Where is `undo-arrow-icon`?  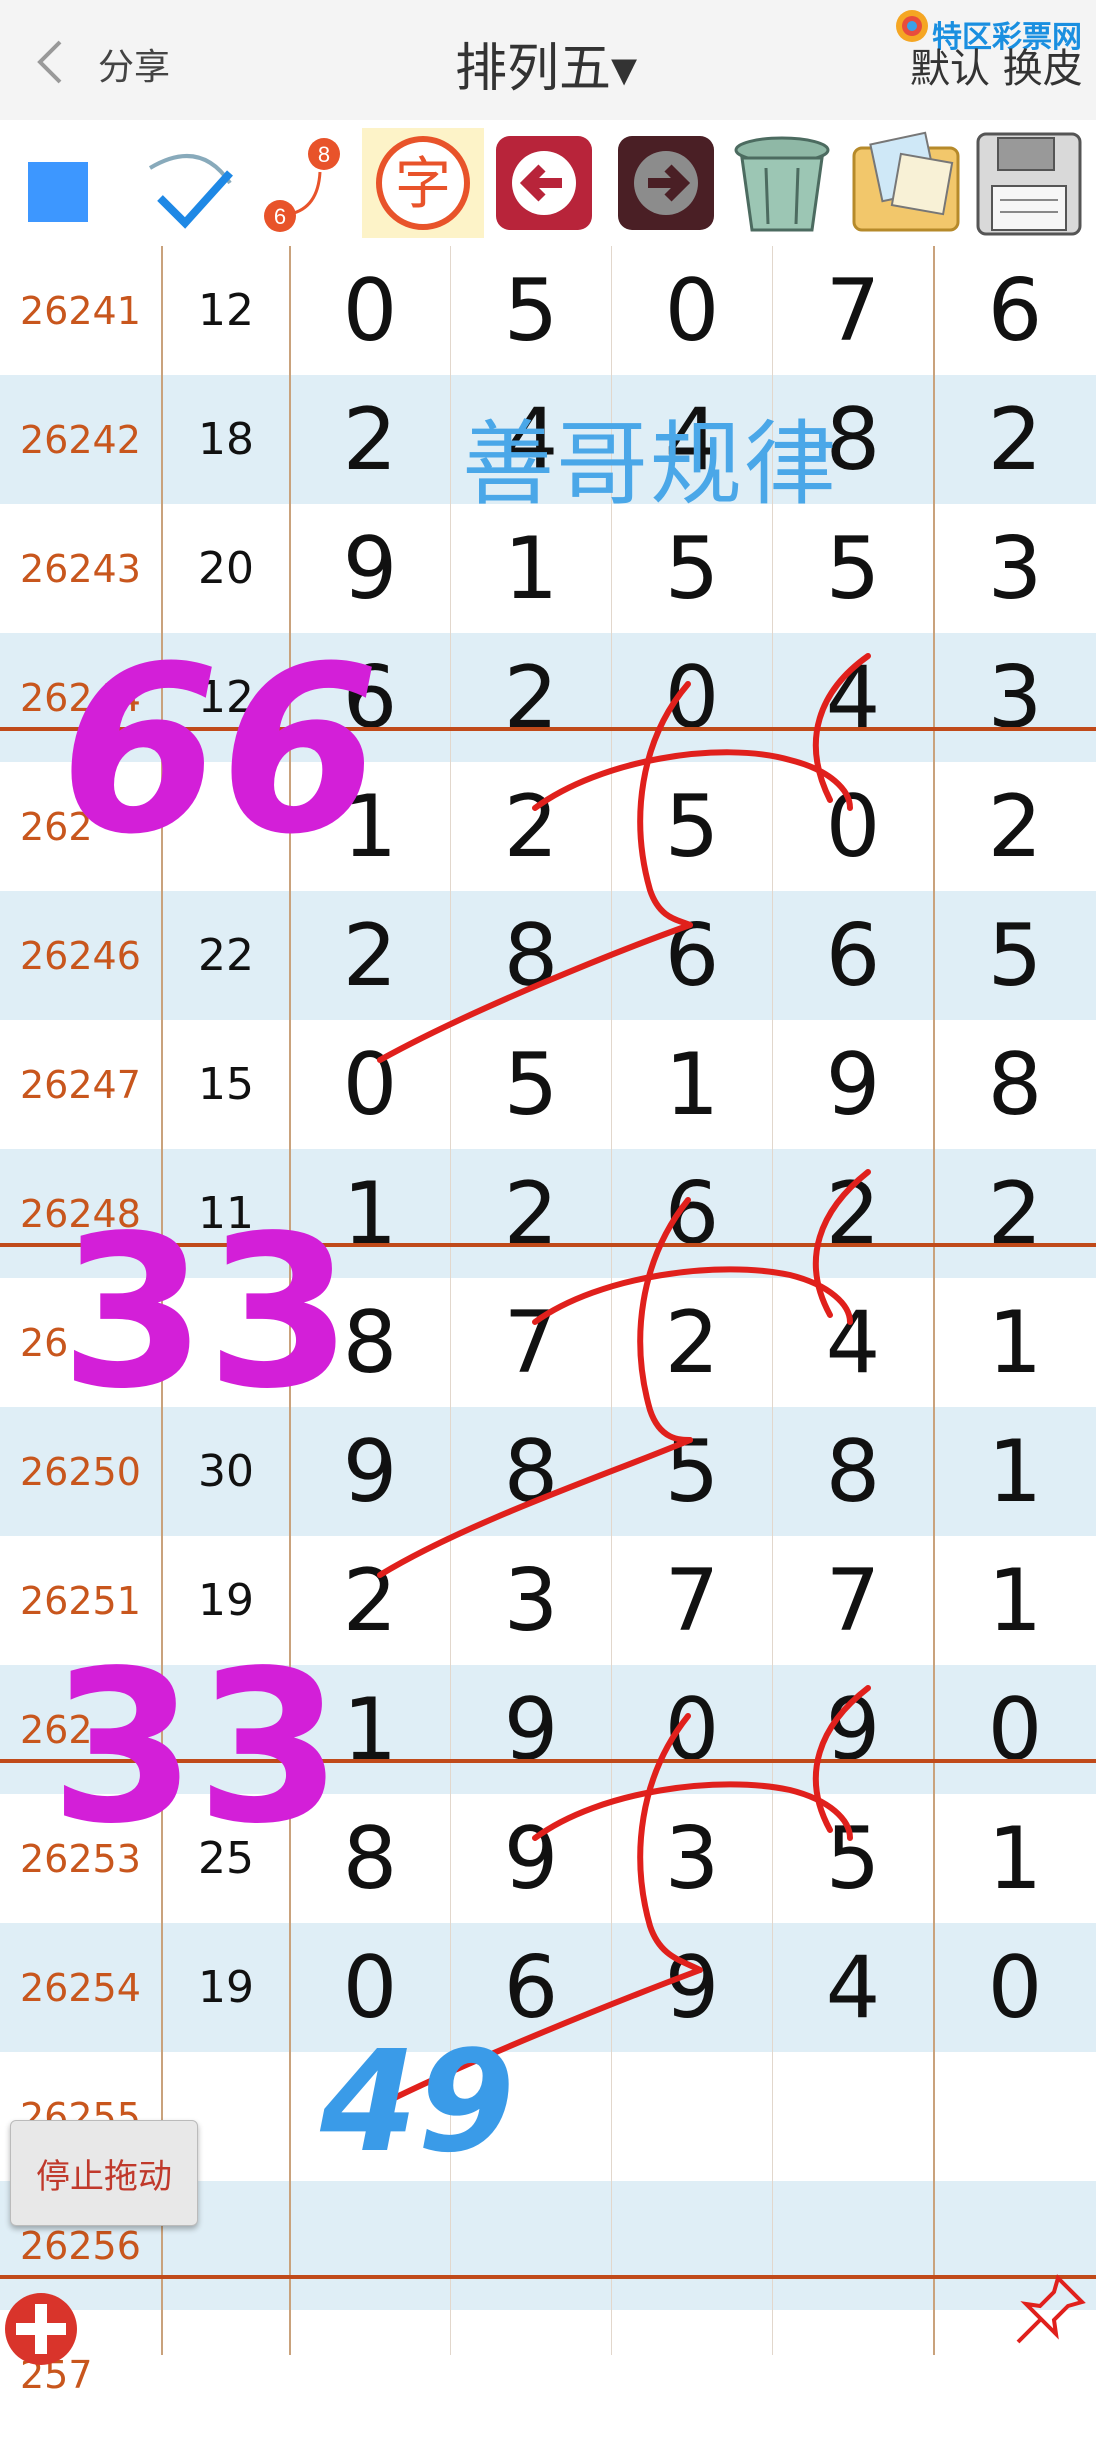 undo-arrow-icon is located at coordinates (544, 183).